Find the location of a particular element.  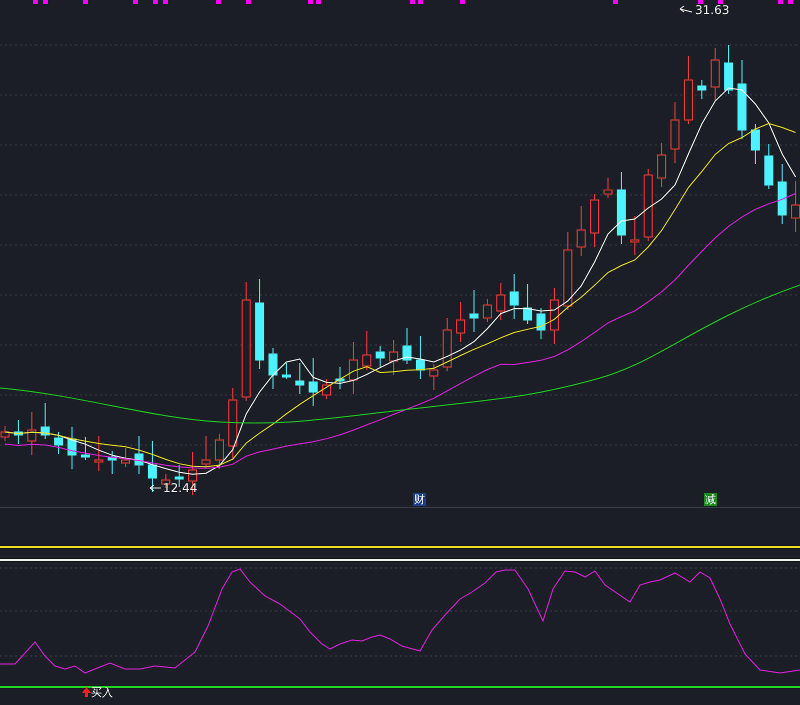

high-price-label: 31.63 is located at coordinates (712, 10).